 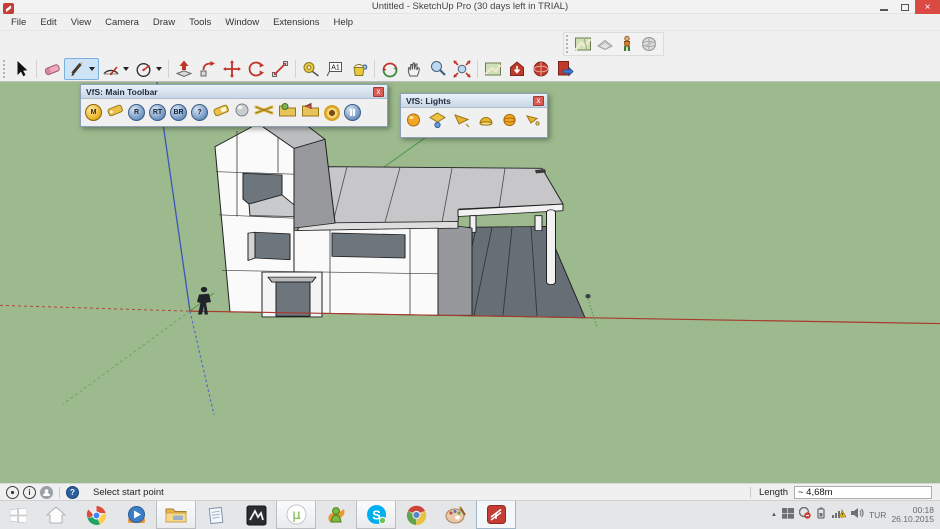 I want to click on send-to-layout-tool, so click(x=565, y=69).